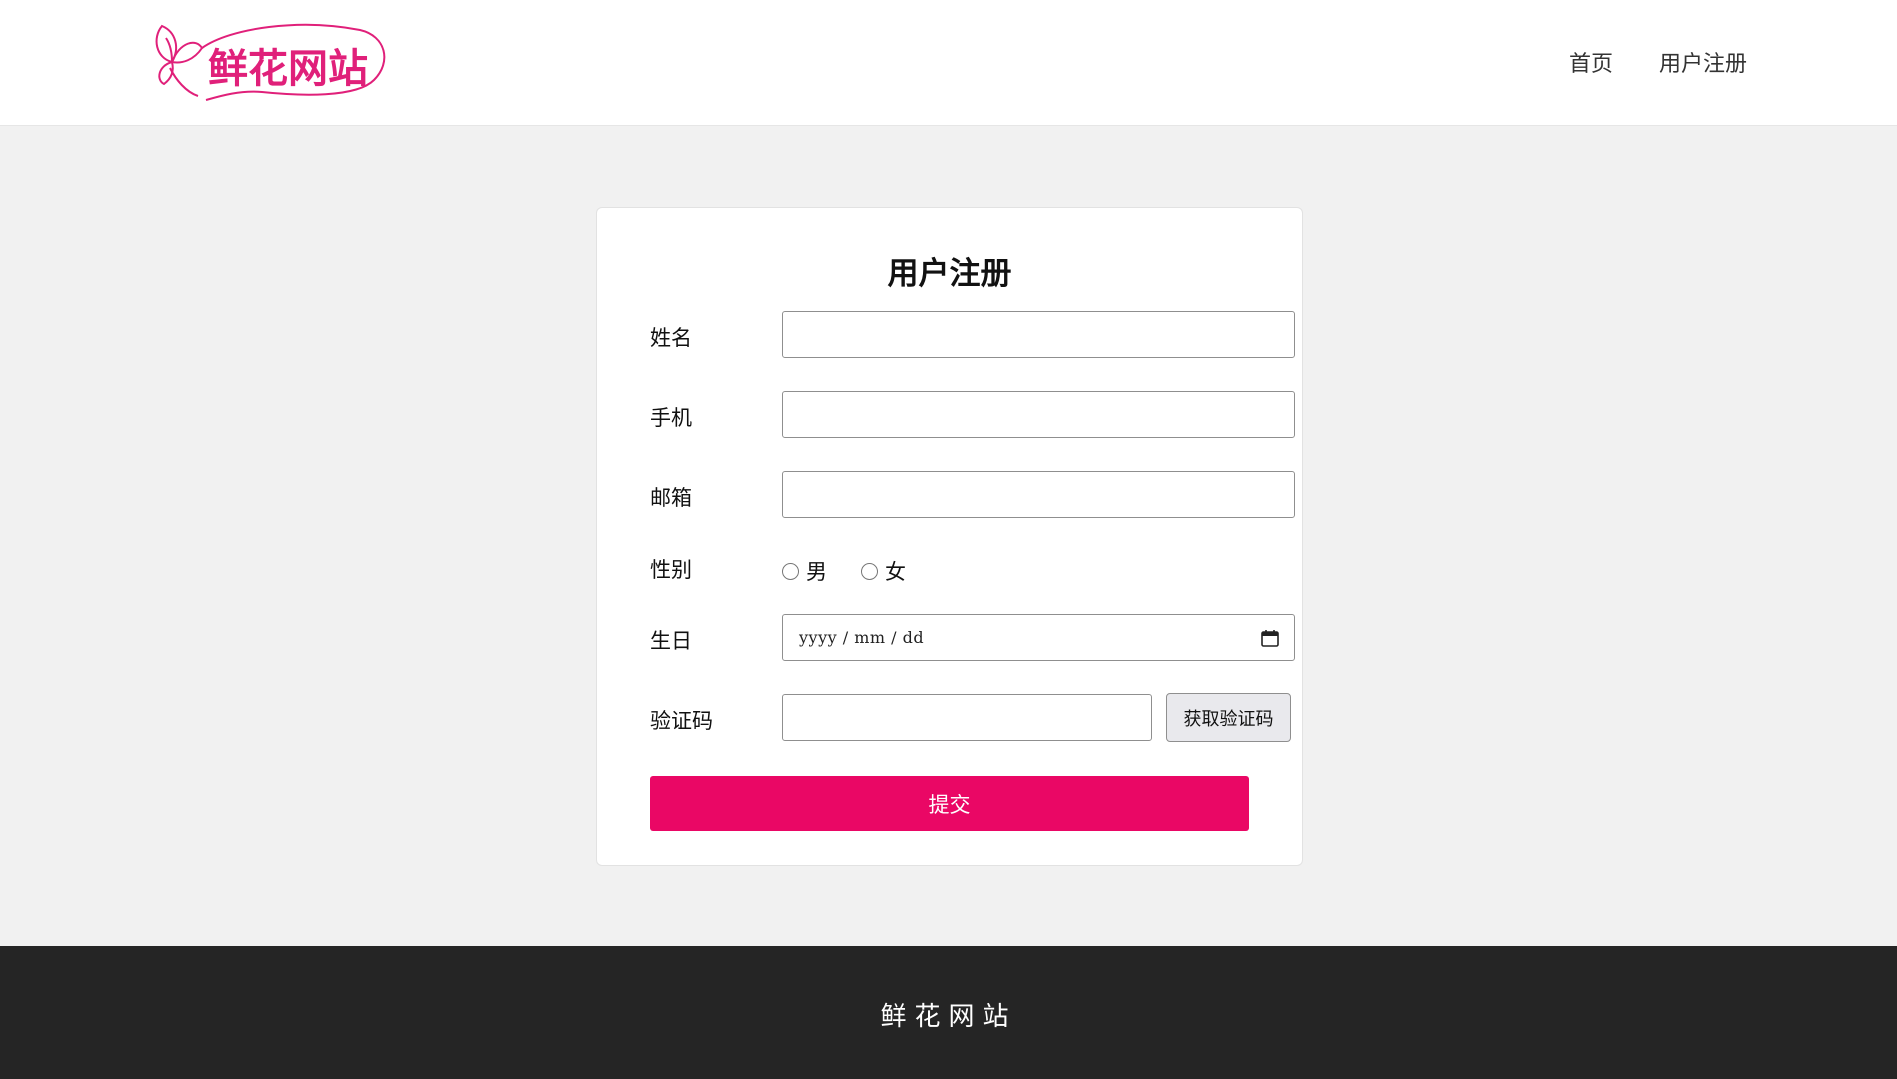 This screenshot has width=1897, height=1079. What do you see at coordinates (671, 498) in the screenshot?
I see `email-label: 邮箱` at bounding box center [671, 498].